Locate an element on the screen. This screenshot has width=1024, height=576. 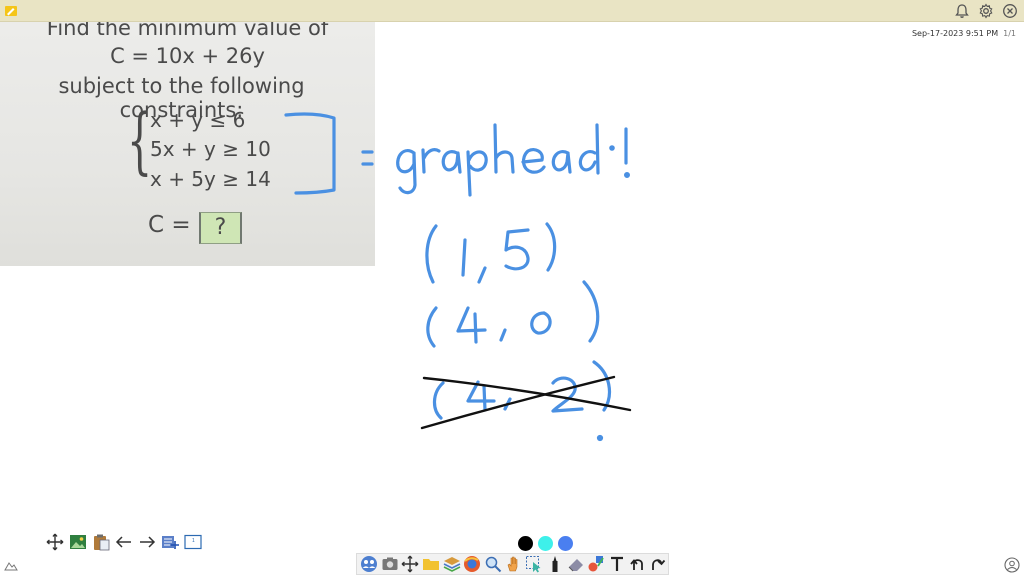
layers-icon is located at coordinates (451, 564).